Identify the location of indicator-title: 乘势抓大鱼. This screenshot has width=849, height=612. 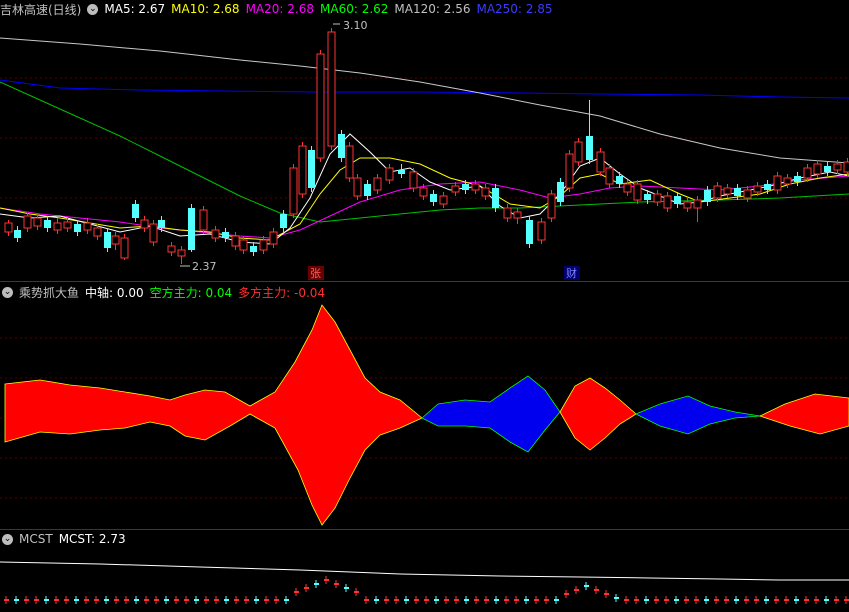
(49, 292).